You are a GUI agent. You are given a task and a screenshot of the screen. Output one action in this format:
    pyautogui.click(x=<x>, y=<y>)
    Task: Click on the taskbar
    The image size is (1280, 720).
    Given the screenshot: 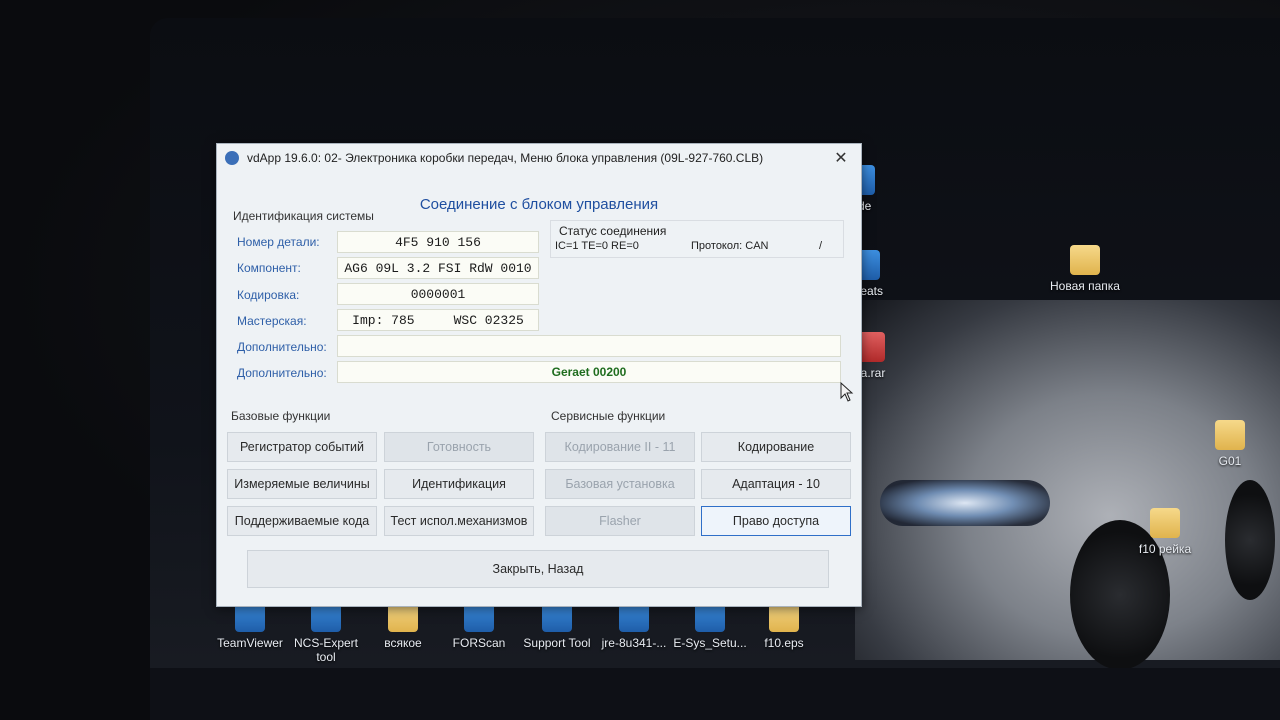 What is the action you would take?
    pyautogui.click(x=715, y=694)
    